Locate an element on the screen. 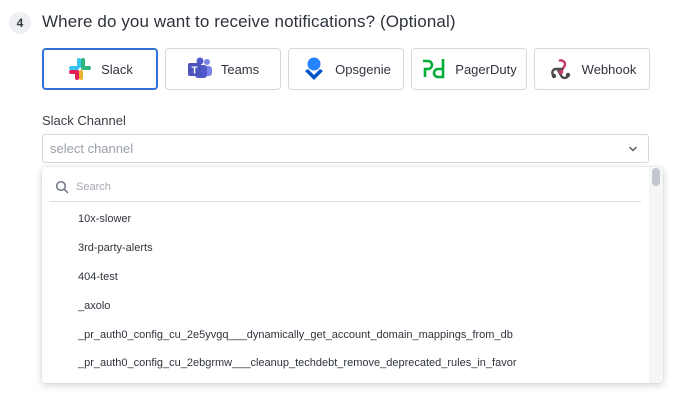 The image size is (673, 398). provider-label: Teams is located at coordinates (240, 69).